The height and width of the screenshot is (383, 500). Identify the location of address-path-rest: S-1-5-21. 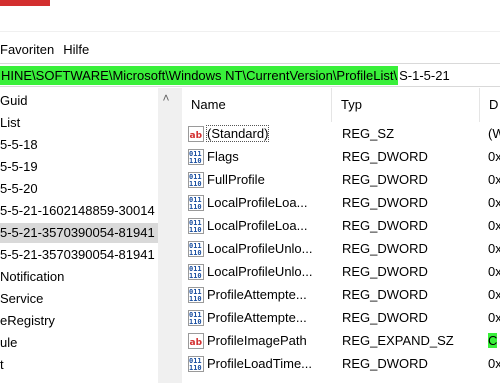
(424, 75).